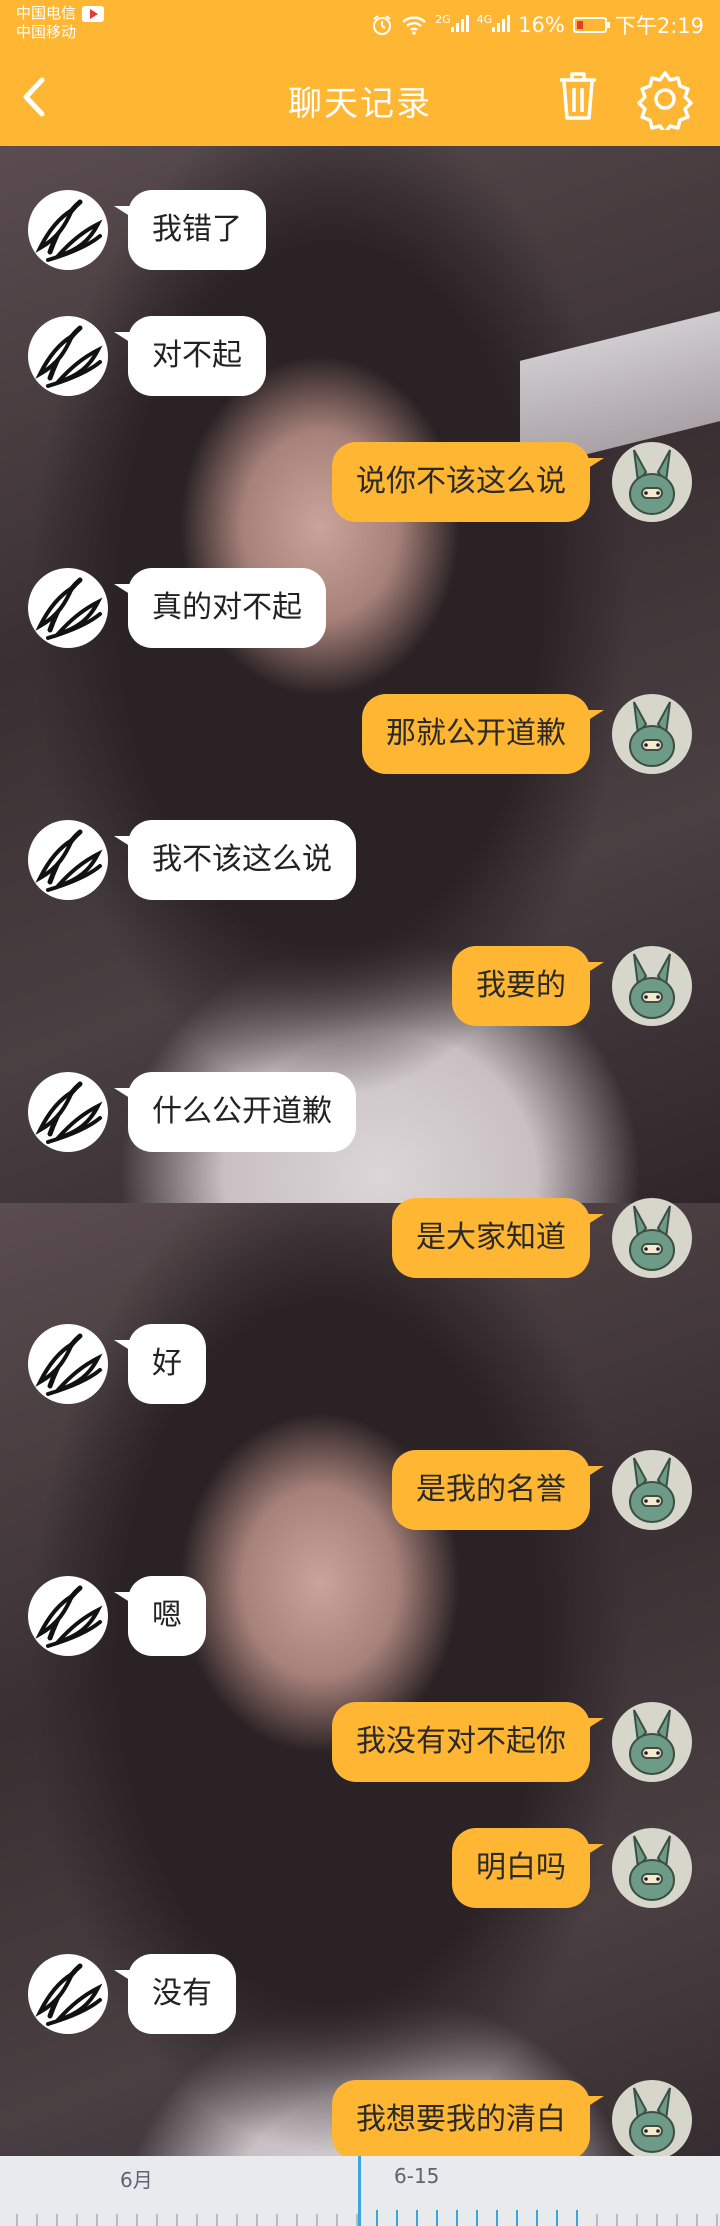 This screenshot has height=2226, width=720. What do you see at coordinates (417, 2176) in the screenshot?
I see `timeline-label-date: 6-15` at bounding box center [417, 2176].